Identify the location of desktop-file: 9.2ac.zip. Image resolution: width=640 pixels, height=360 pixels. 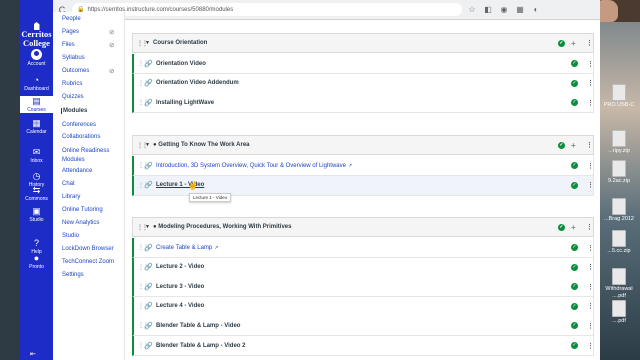
(619, 172).